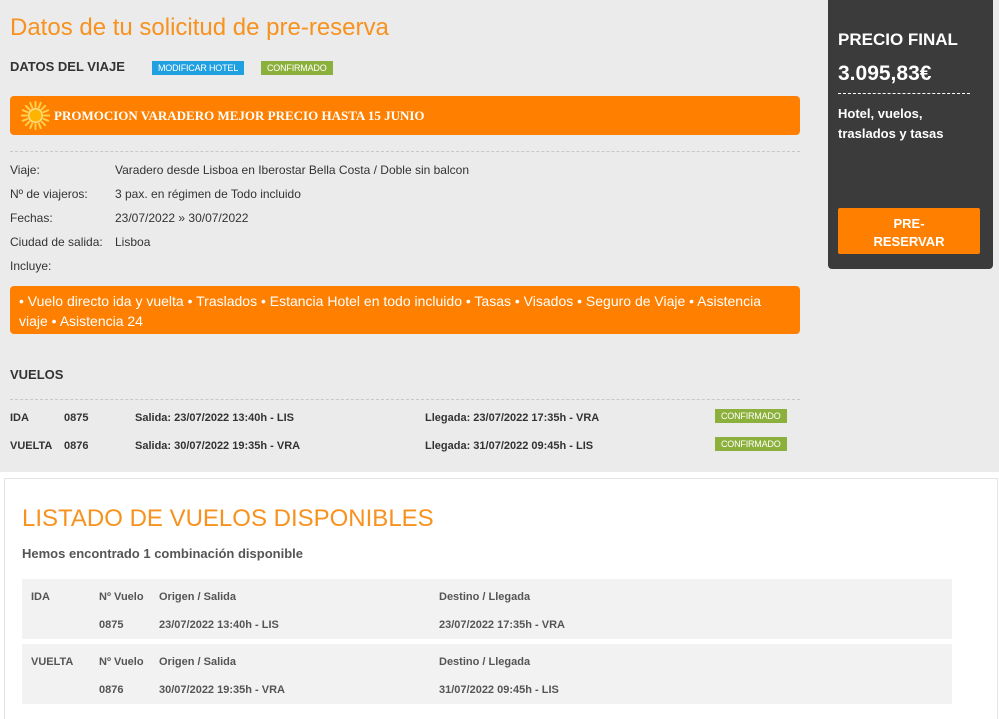 The width and height of the screenshot is (999, 719). Describe the element at coordinates (228, 518) in the screenshot. I see `available-flights-title: LISTADO DE VUELOS DISPONIBLES` at that location.